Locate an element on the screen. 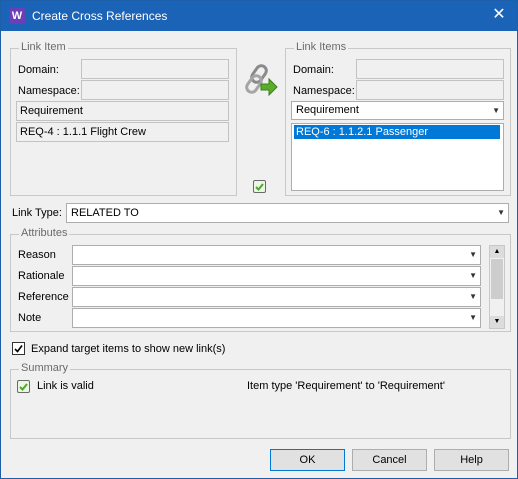 This screenshot has height=479, width=518. link-type-label: Link Type: is located at coordinates (37, 213).